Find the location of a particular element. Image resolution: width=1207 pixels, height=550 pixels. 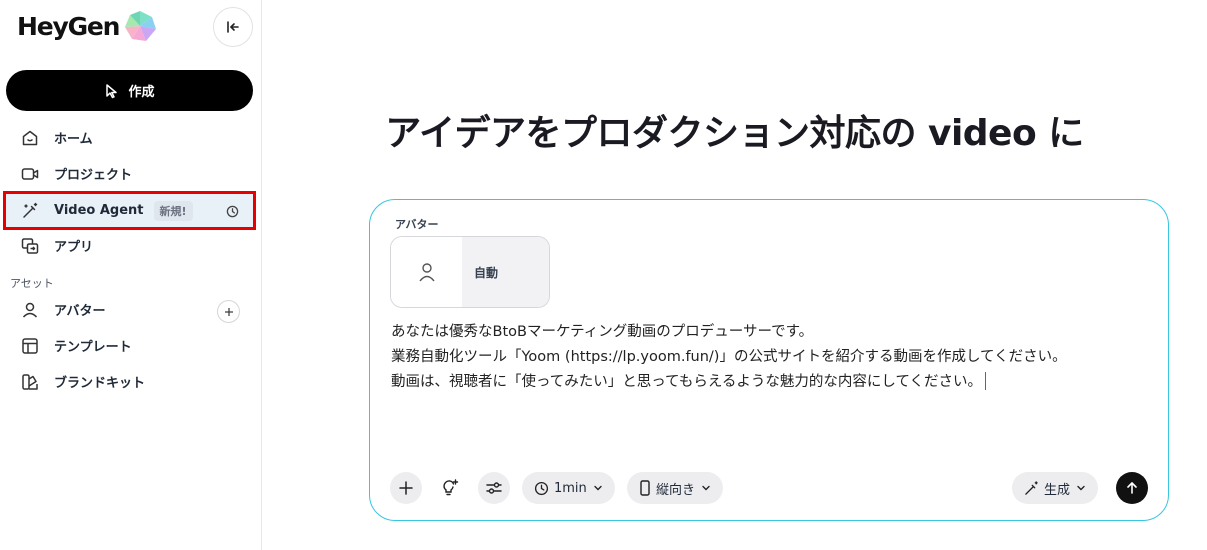

sidebar-item-brand-kit: ブランドキット is located at coordinates (129, 381).